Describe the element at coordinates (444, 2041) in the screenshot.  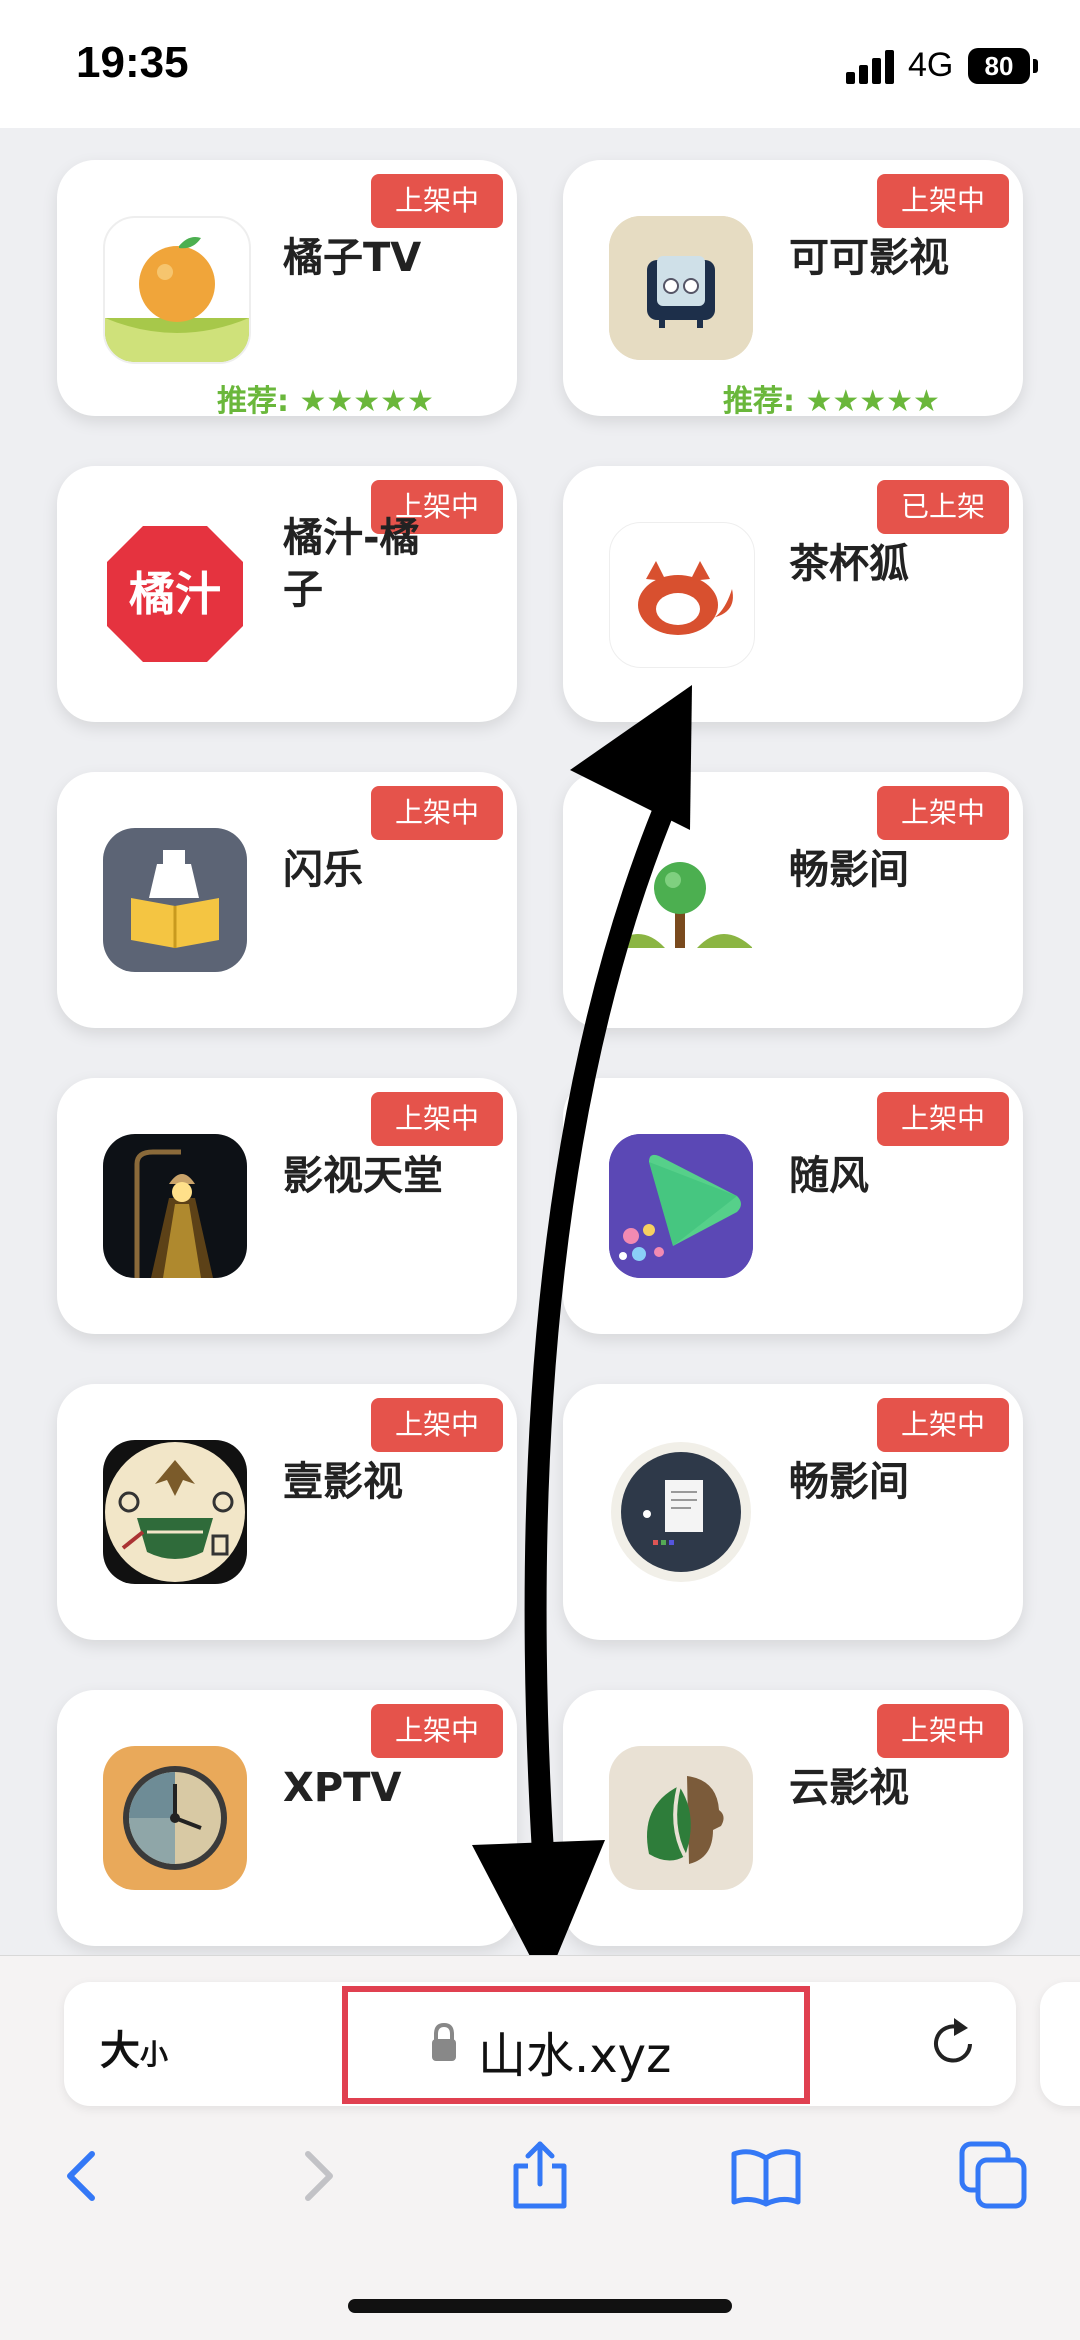
I see `lock-icon` at that location.